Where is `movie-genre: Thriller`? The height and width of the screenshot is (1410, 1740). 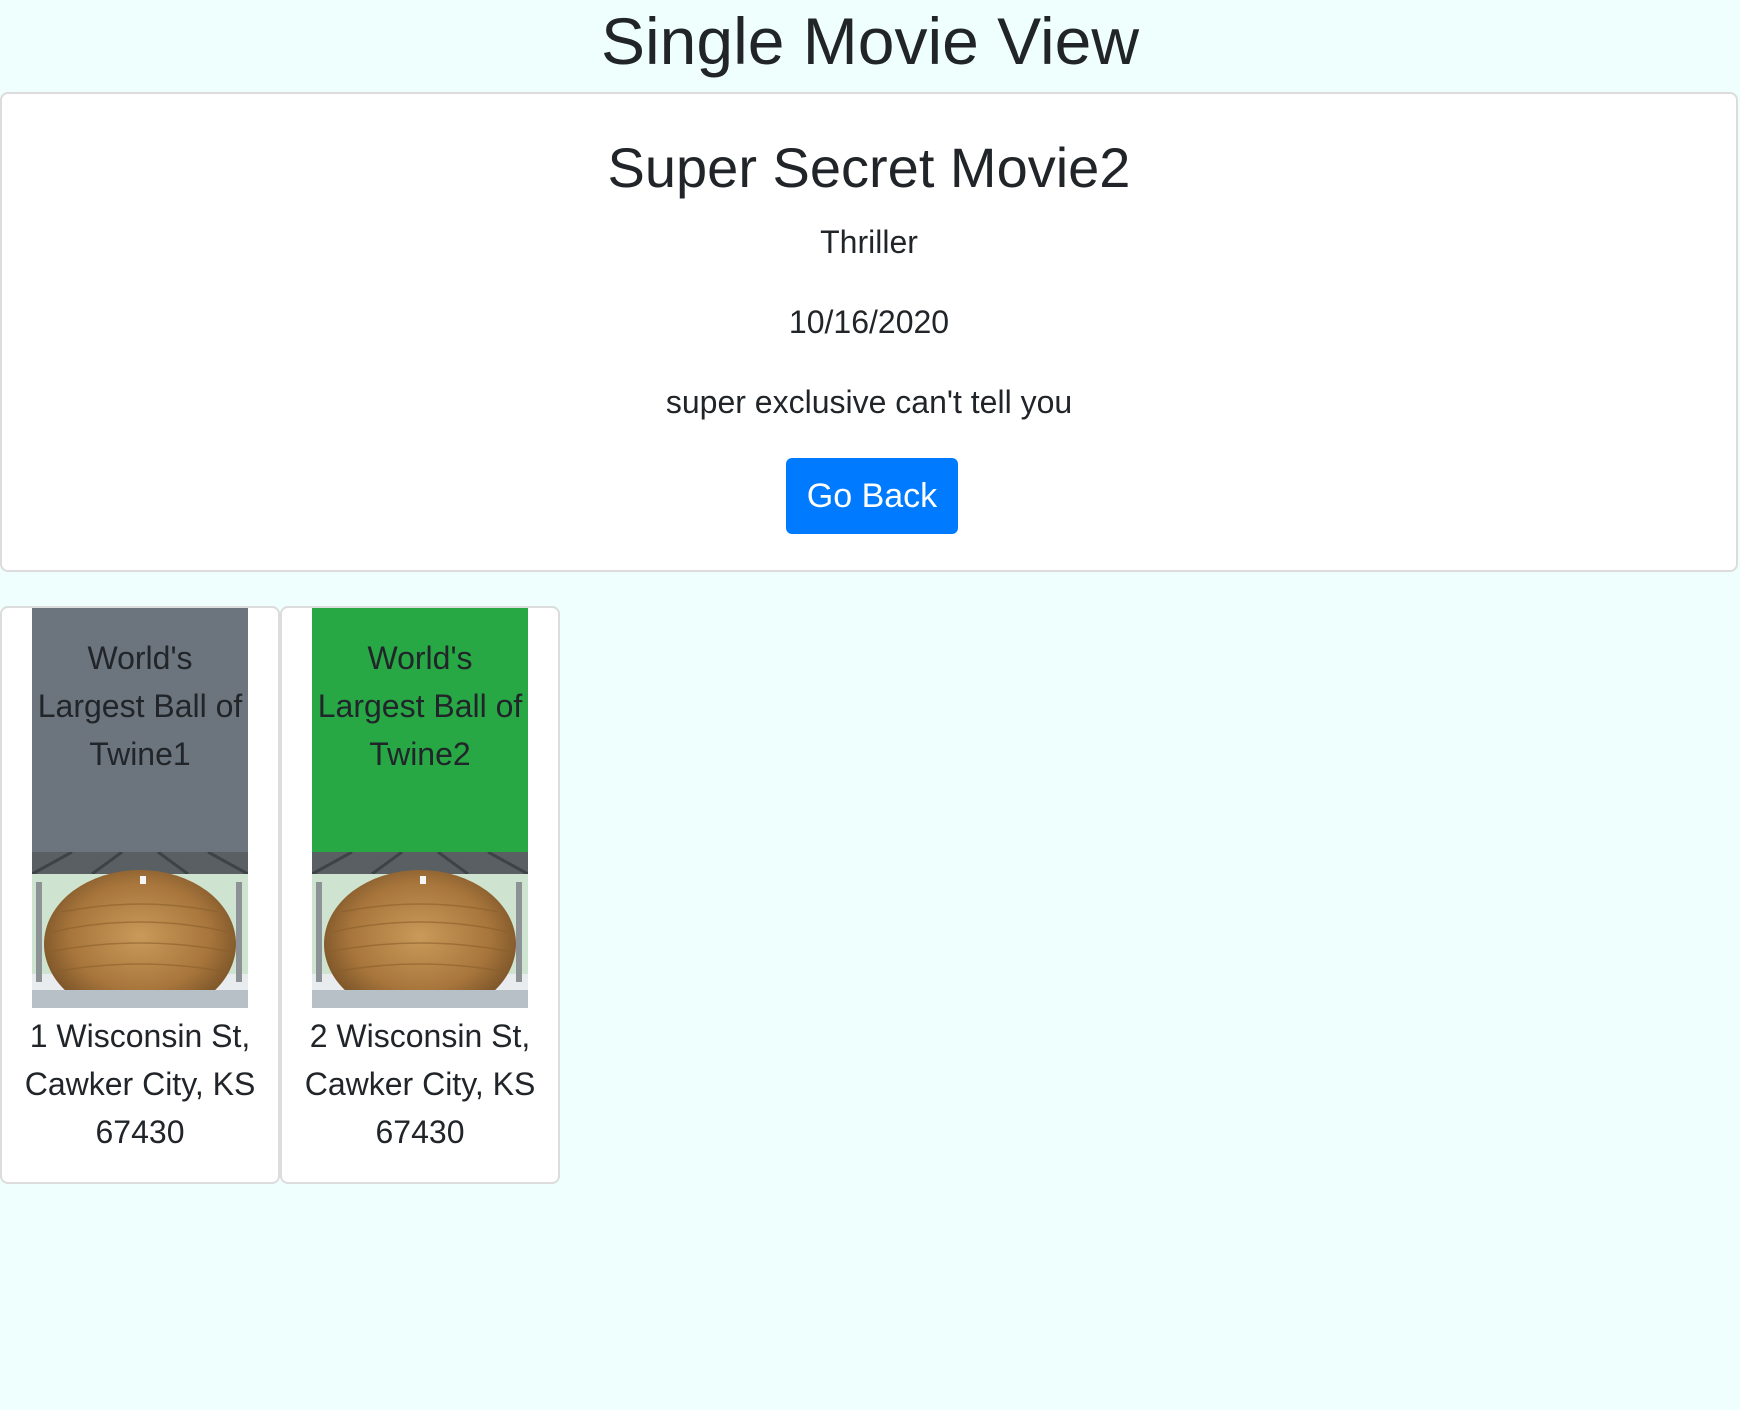
movie-genre: Thriller is located at coordinates (869, 242).